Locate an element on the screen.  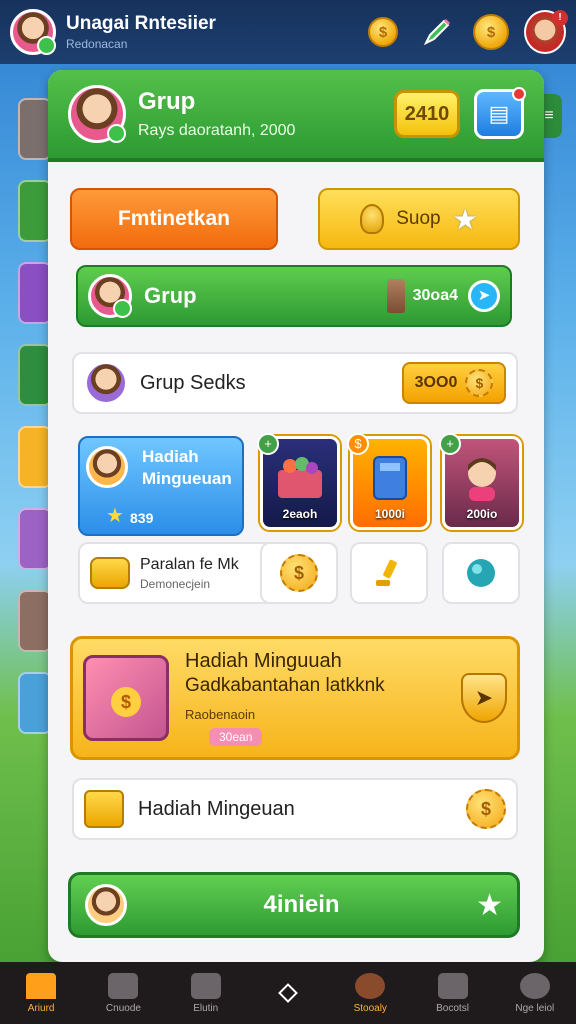
wallet-icon is located at coordinates (390, 477).